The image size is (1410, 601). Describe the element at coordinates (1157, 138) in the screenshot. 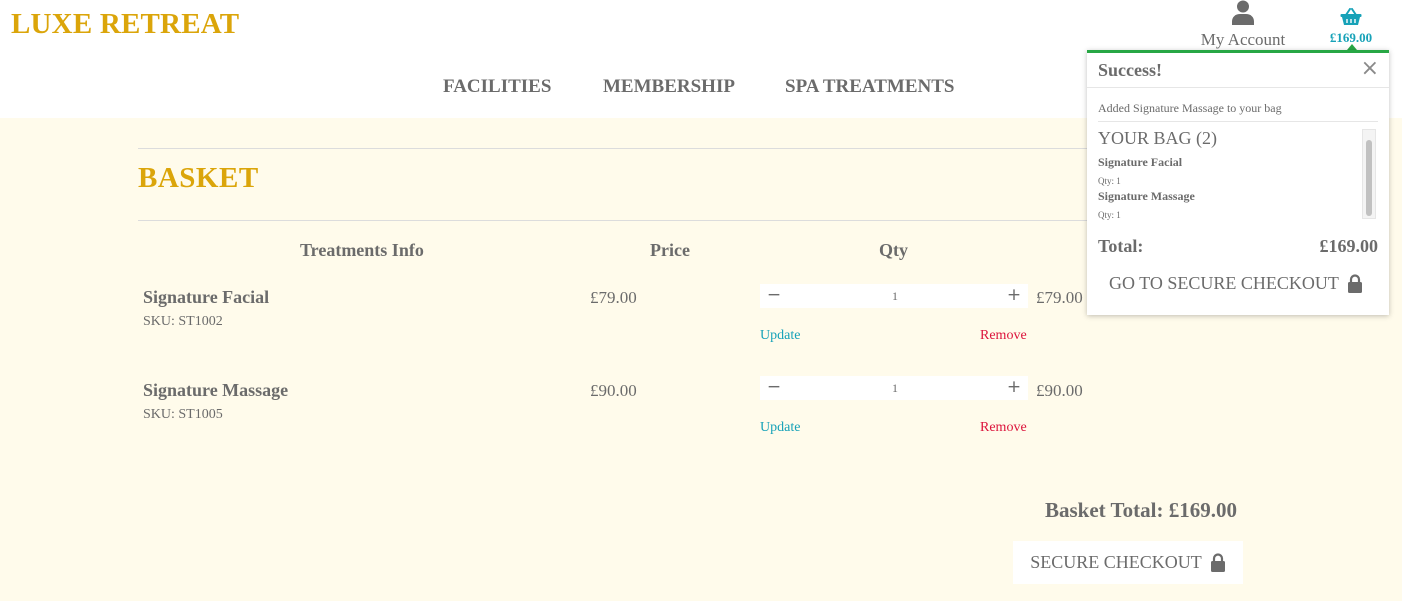

I see `toast-bag-title: YOUR BAG (2)` at that location.